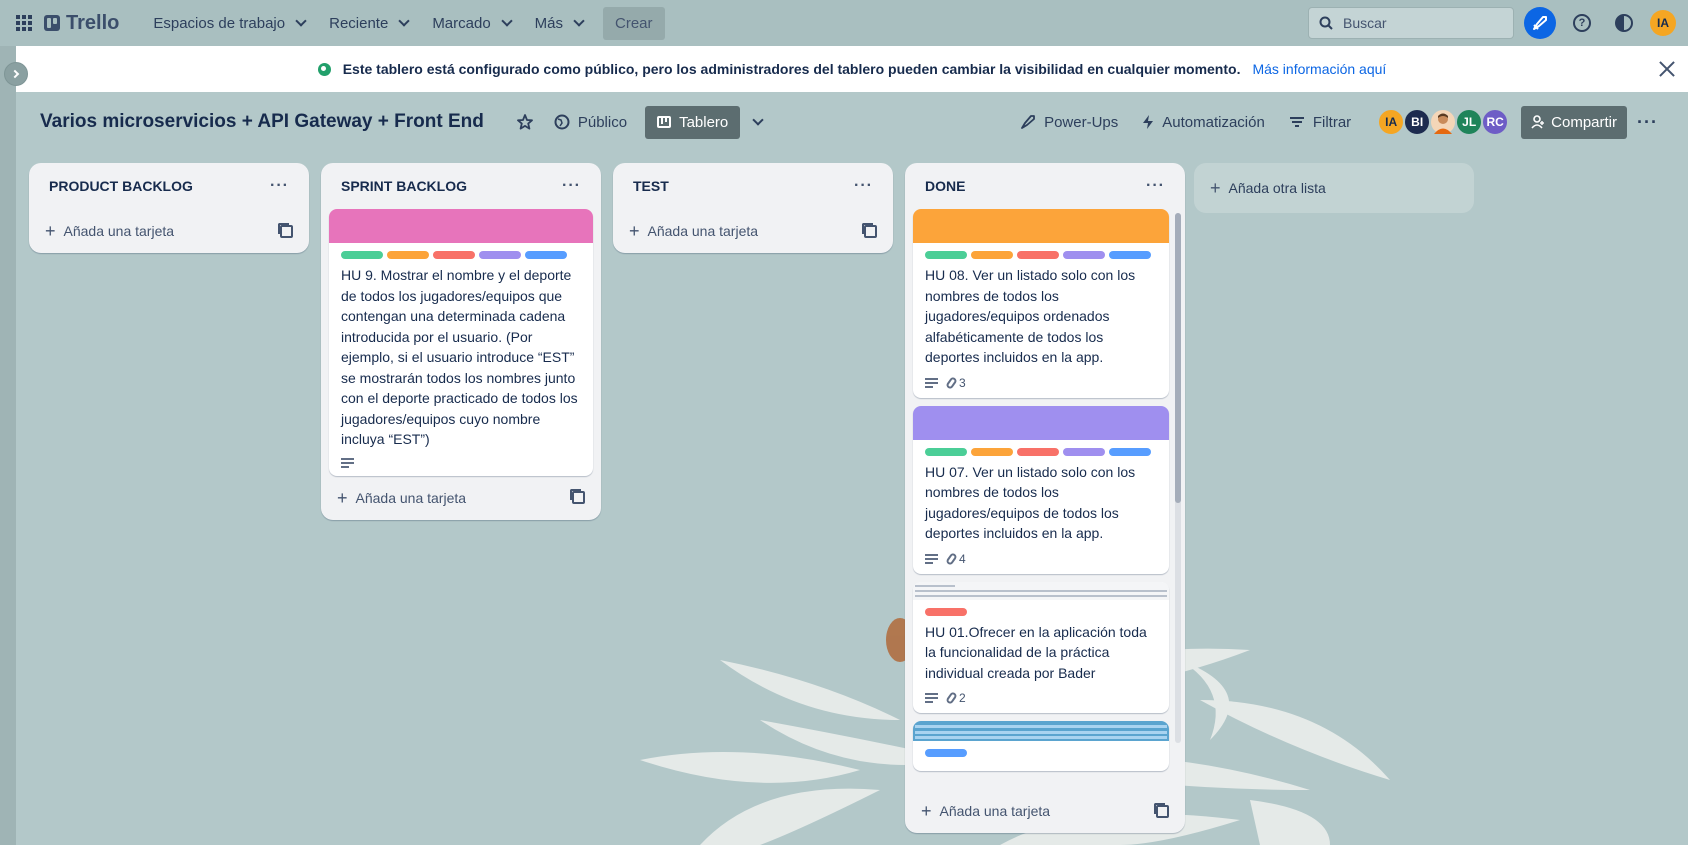  I want to click on nav-starred-label: Marcado, so click(461, 23).